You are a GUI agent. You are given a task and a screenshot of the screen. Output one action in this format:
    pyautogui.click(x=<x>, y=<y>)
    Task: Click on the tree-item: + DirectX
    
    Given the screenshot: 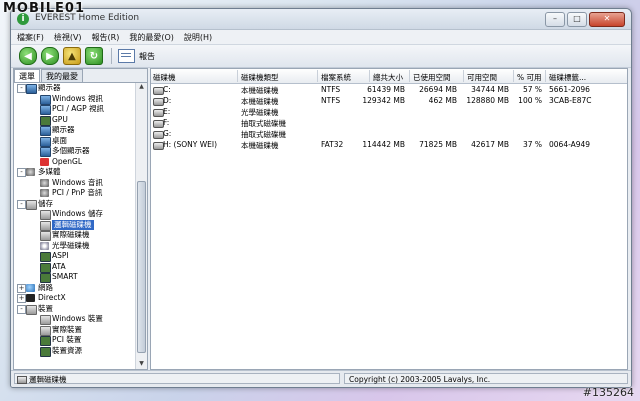 What is the action you would take?
    pyautogui.click(x=74, y=298)
    